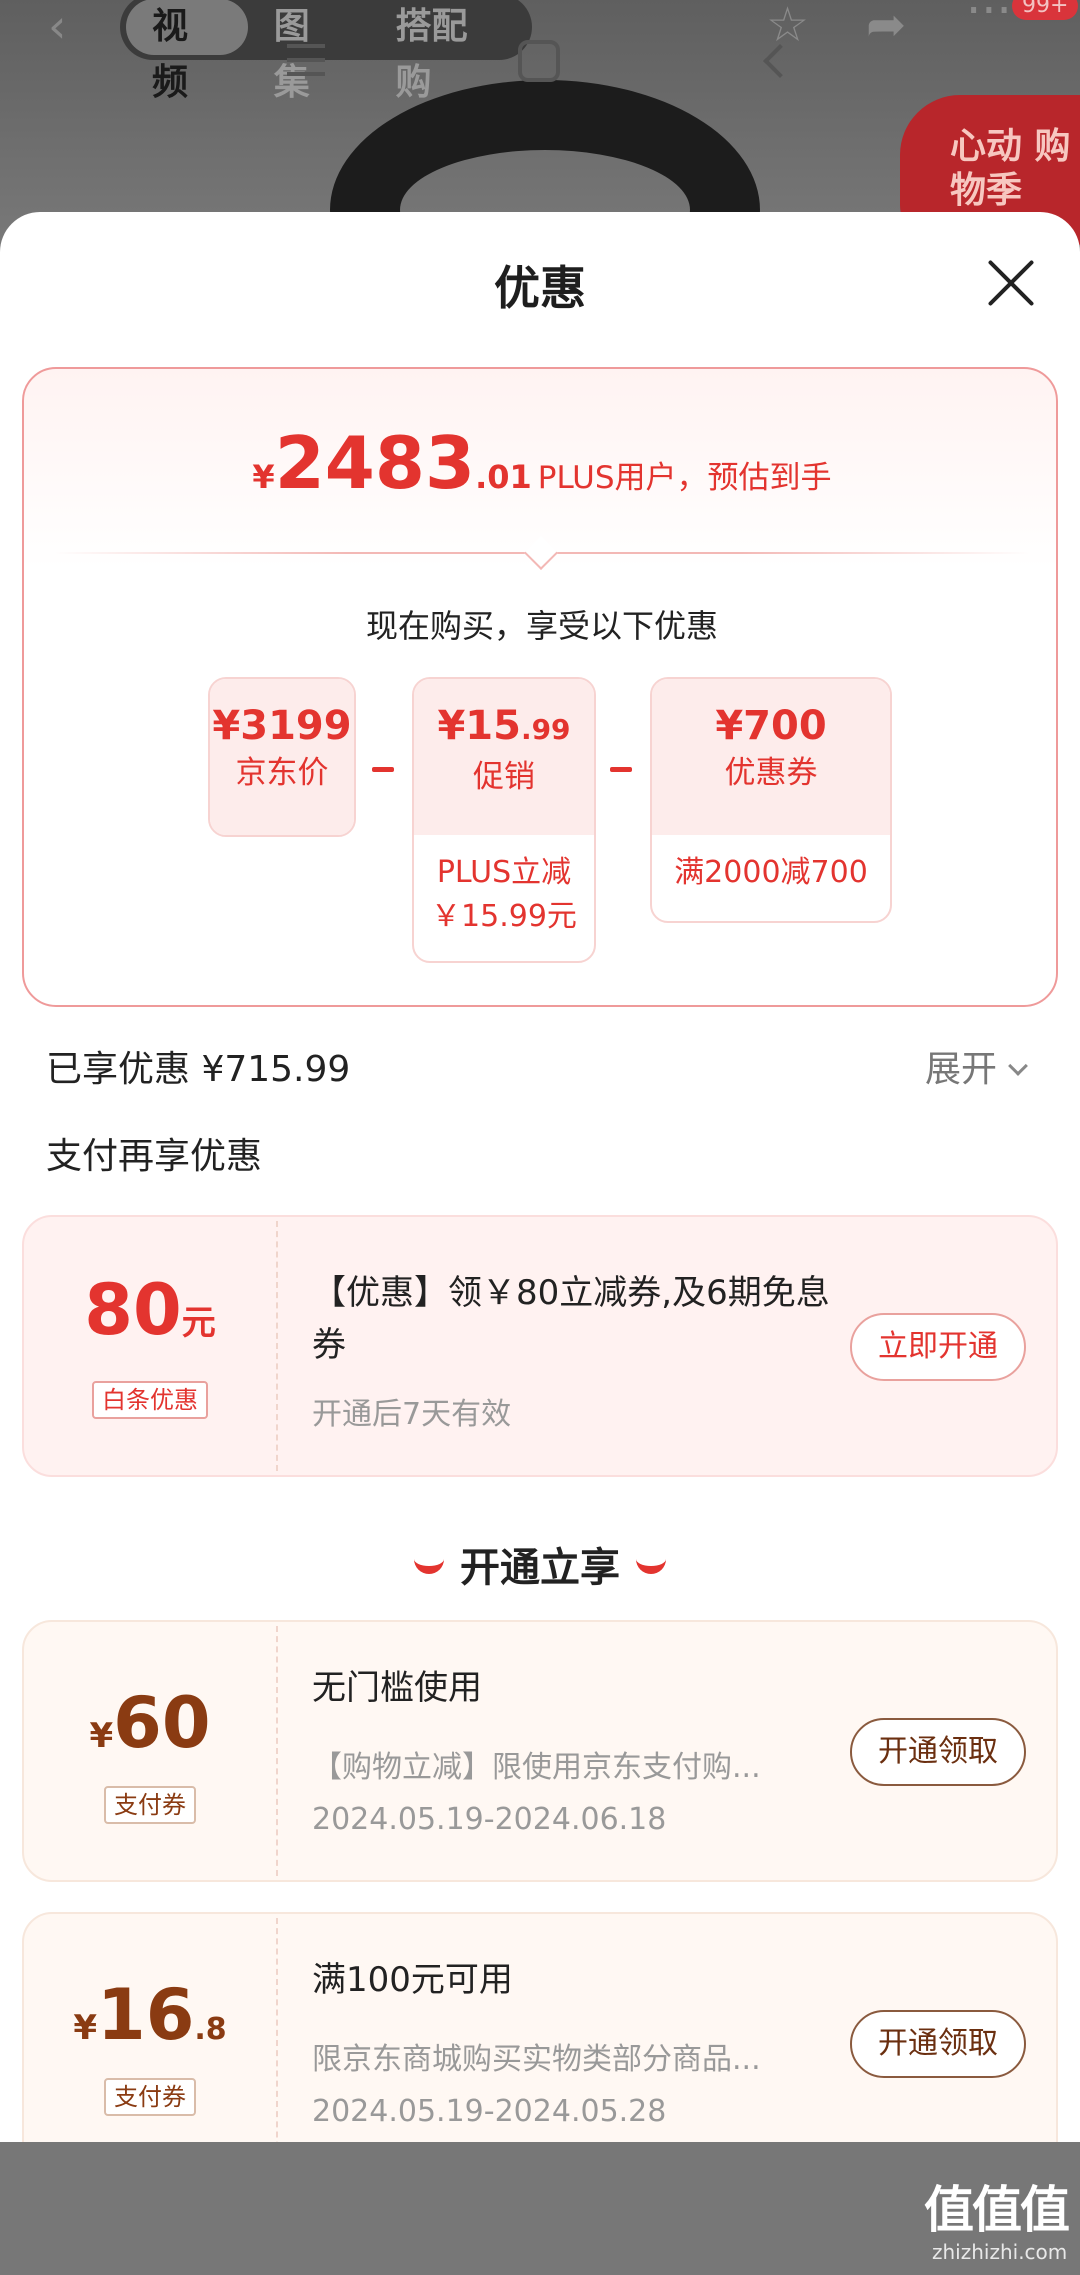 This screenshot has width=1080, height=2275. I want to click on activate-now-button: 立即开通, so click(938, 1347).